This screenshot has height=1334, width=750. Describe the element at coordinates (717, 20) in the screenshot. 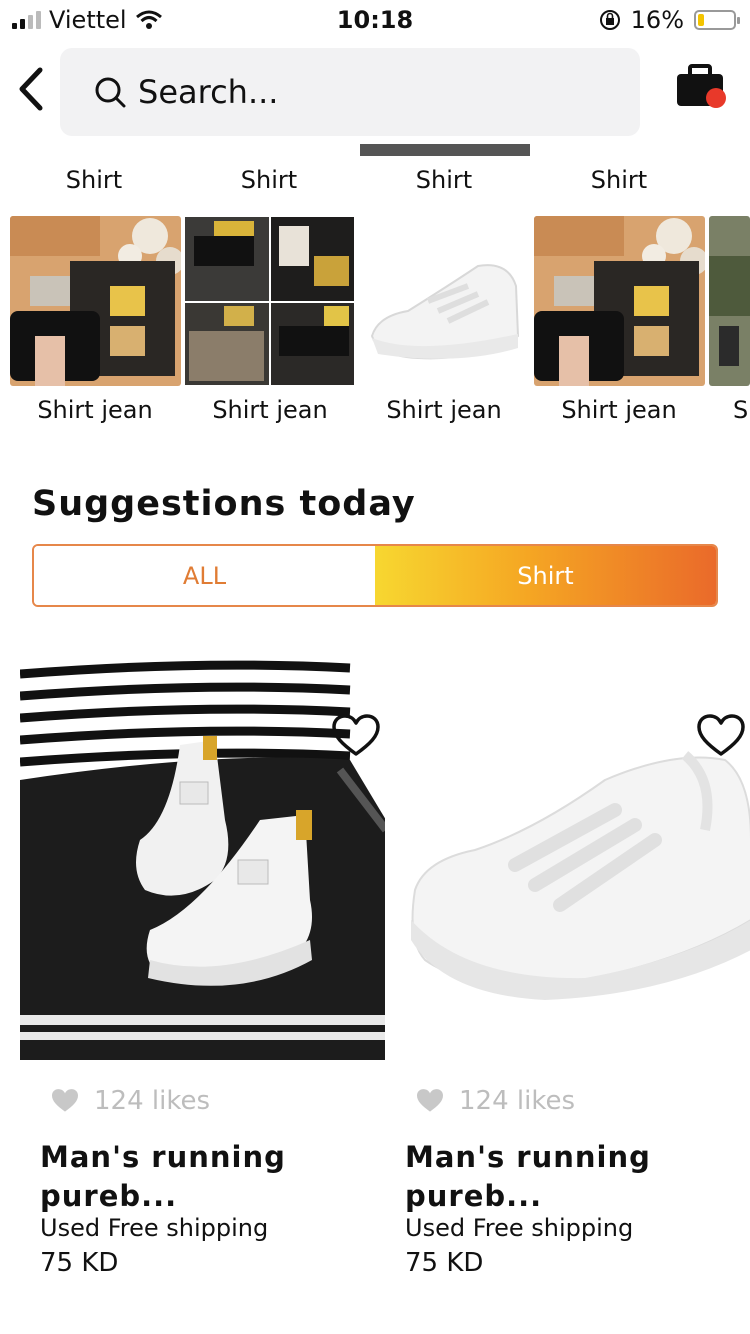

I see `battery-icon` at that location.